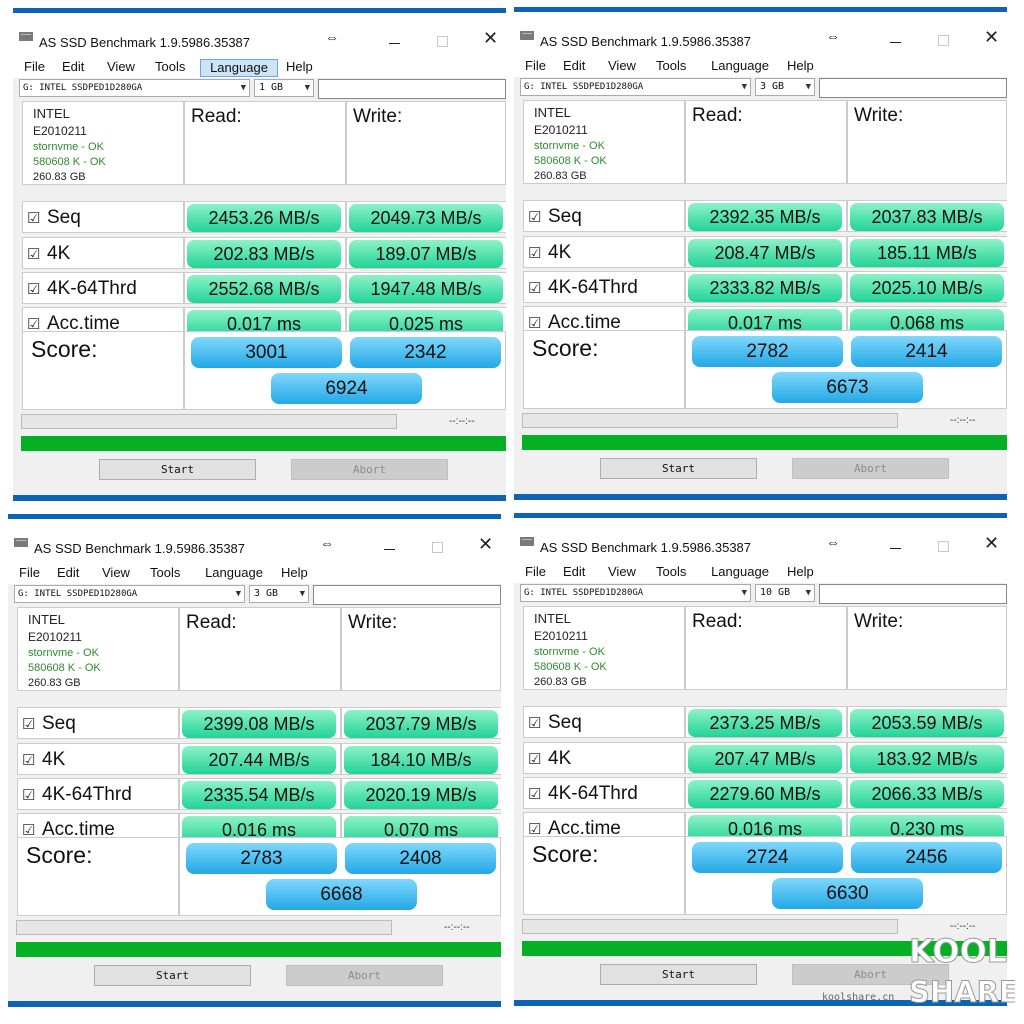 The width and height of the screenshot is (1024, 1024). Describe the element at coordinates (927, 758) in the screenshot. I see `write-cell-4k: 183.92 MB/s` at that location.